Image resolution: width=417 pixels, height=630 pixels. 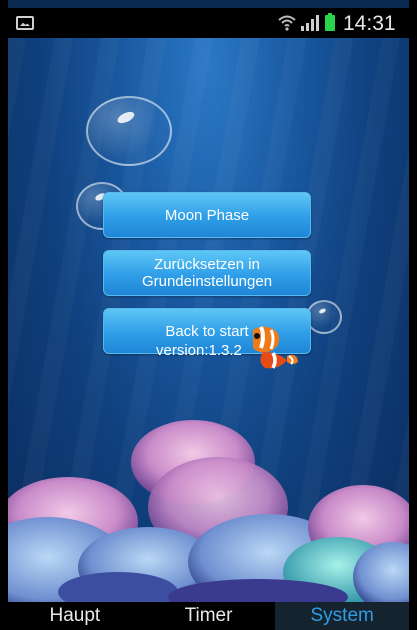 I want to click on reset-label-line2: Grundeinstellungen, so click(x=207, y=281).